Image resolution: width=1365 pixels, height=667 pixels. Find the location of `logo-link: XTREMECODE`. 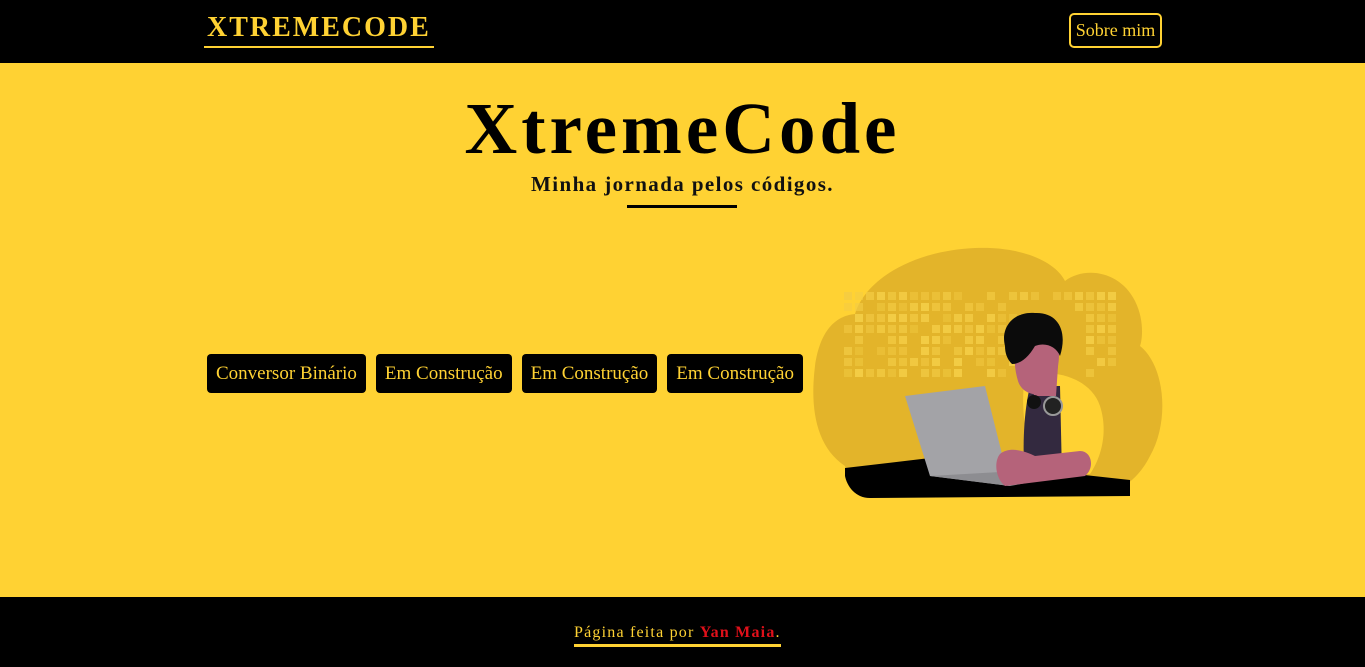

logo-link: XTREMECODE is located at coordinates (319, 30).